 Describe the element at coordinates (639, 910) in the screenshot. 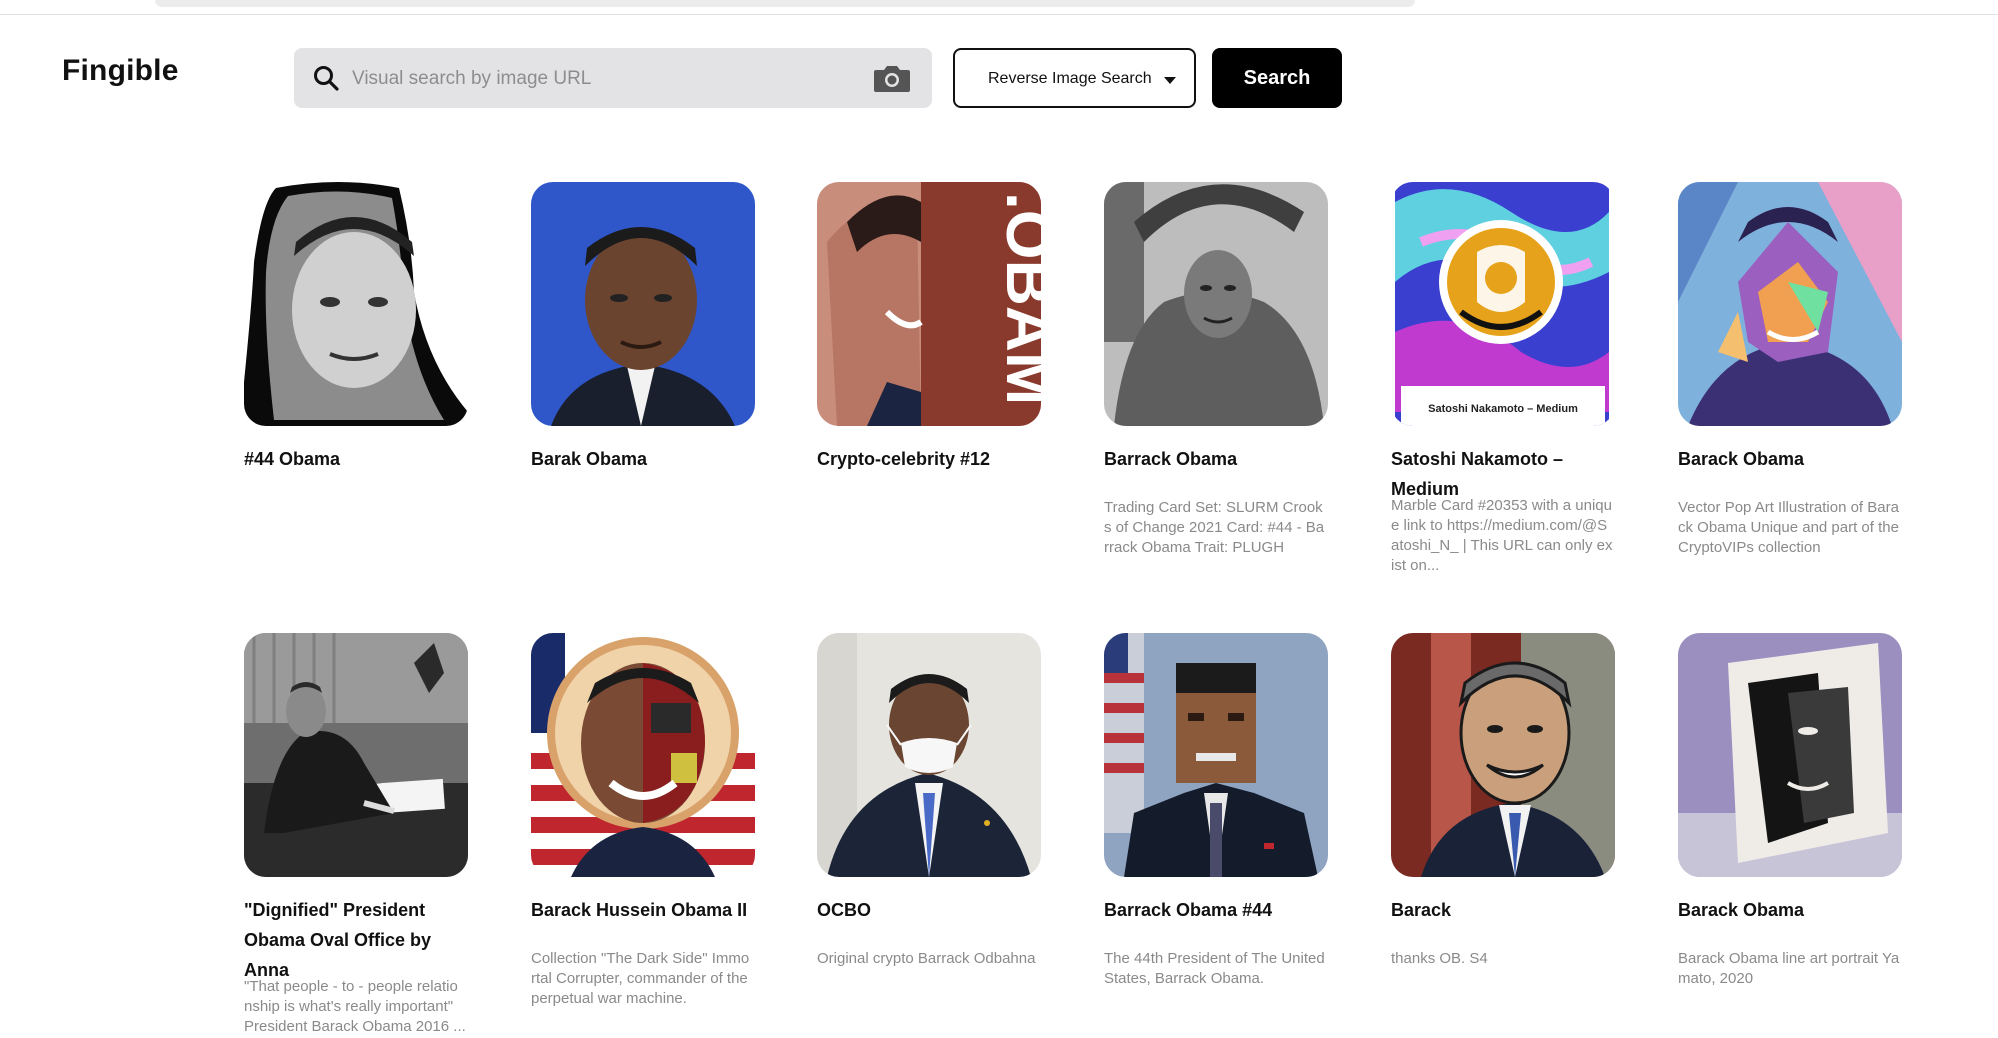

I see `result-title: Barack Hussein Obama II` at that location.